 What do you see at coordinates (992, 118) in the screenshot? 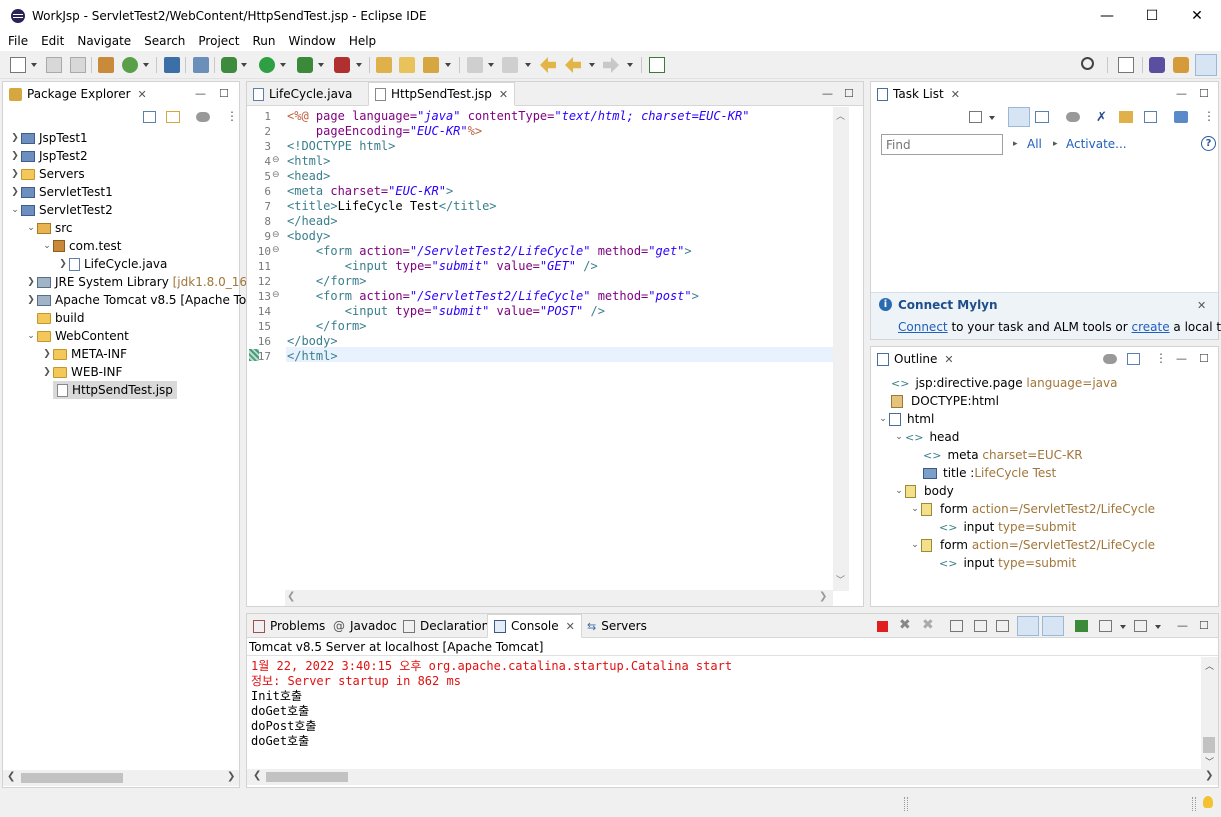
I see `new-task-dropdown-icon` at bounding box center [992, 118].